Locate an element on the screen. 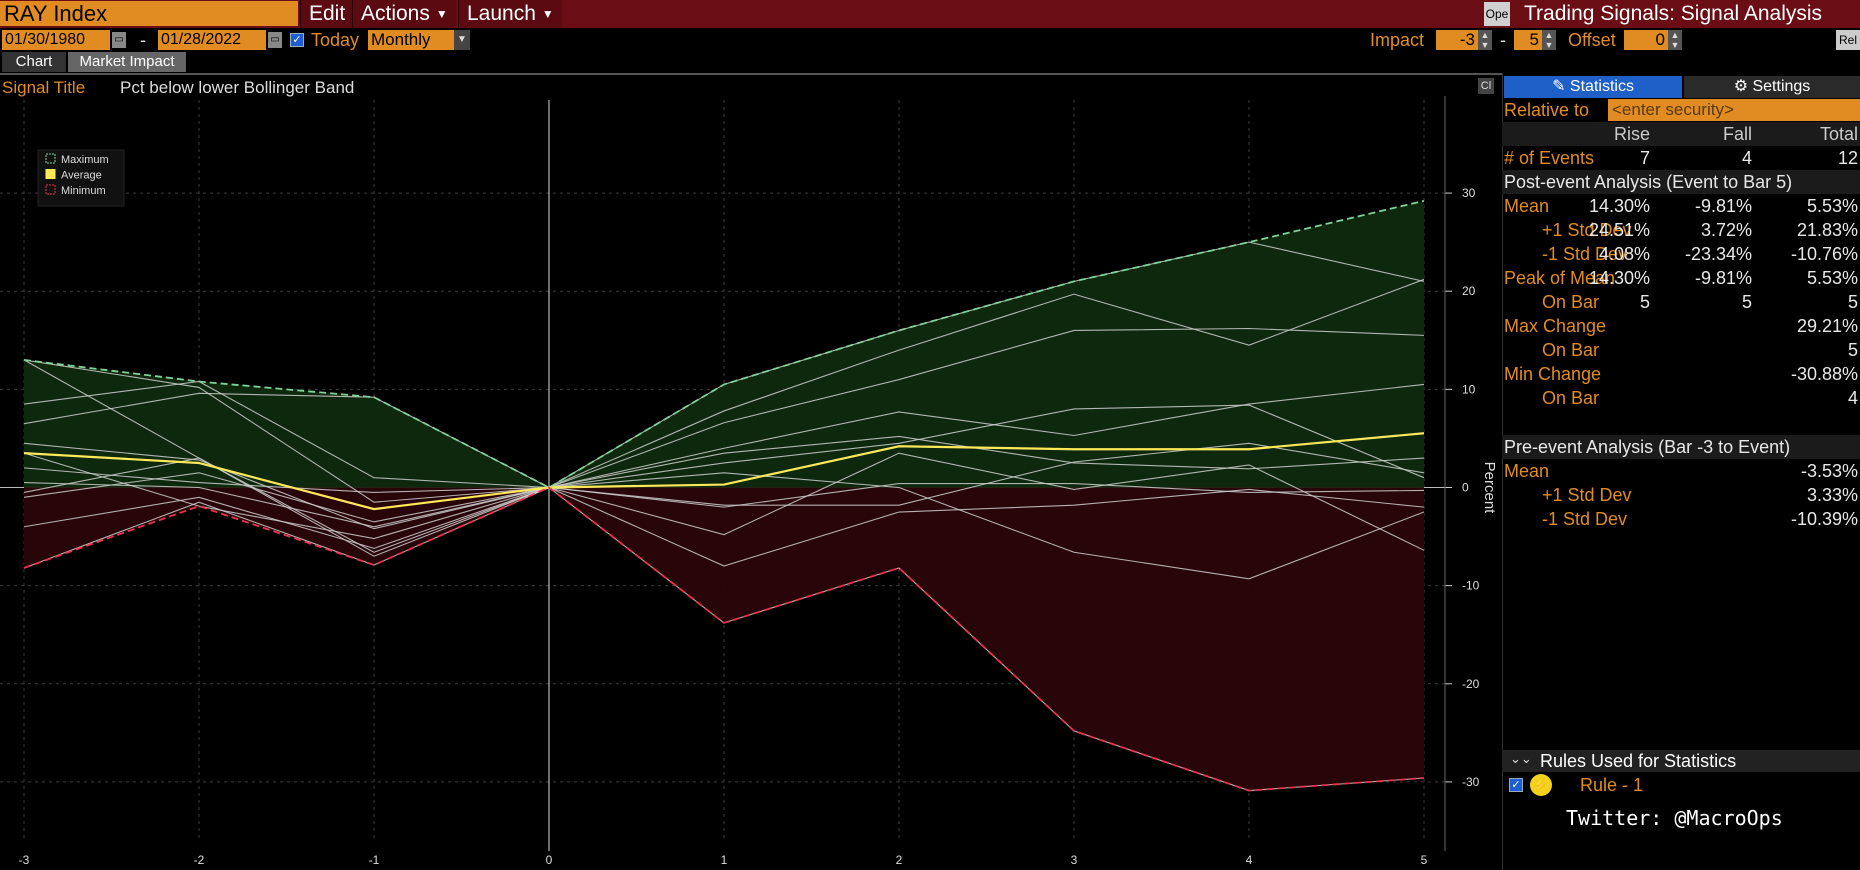  collapse-icon: ⌄⌄ is located at coordinates (1521, 759).